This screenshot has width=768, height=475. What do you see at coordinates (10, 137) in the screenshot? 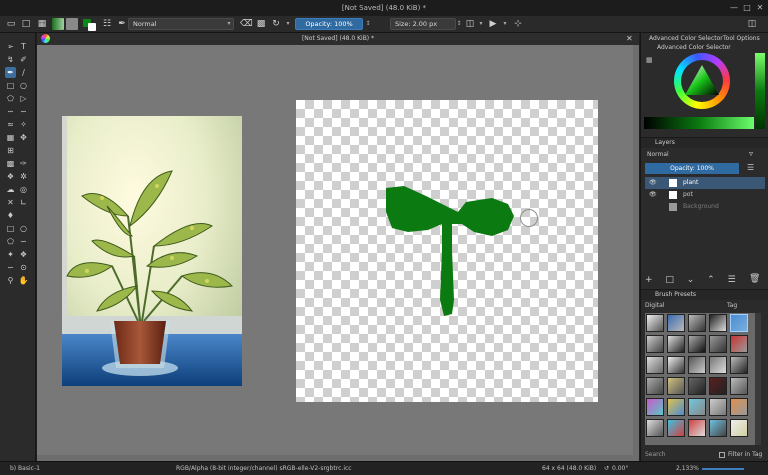
I see `transform-tool-icon: ▦` at bounding box center [10, 137].